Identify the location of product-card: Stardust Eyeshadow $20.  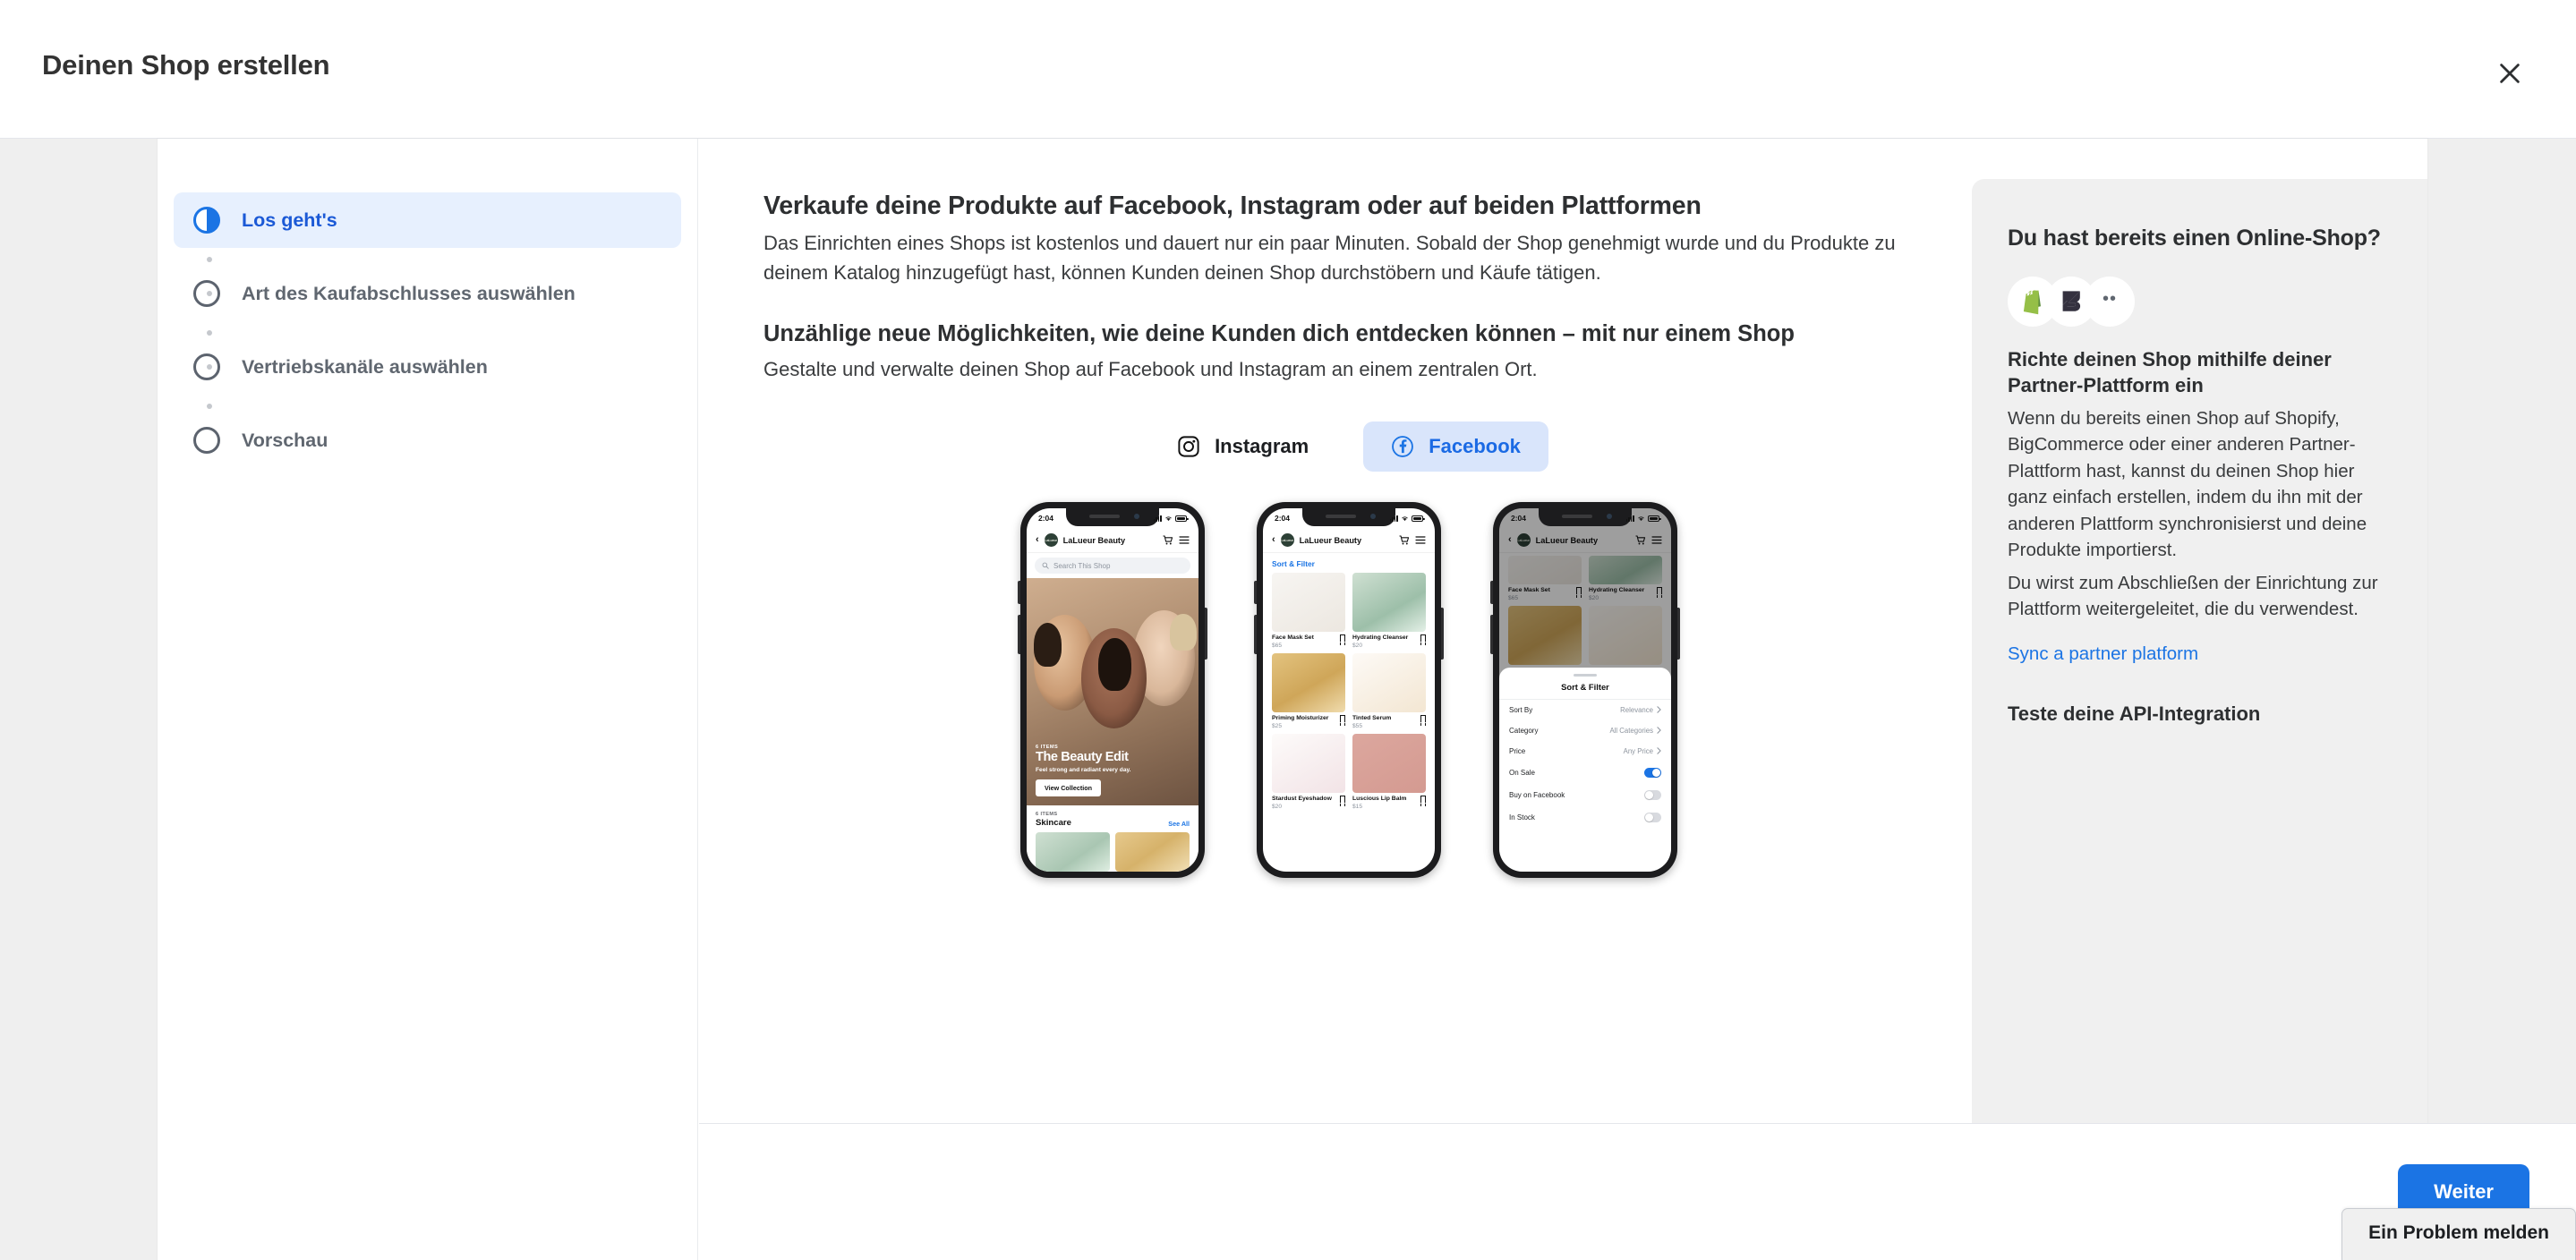
(1308, 772).